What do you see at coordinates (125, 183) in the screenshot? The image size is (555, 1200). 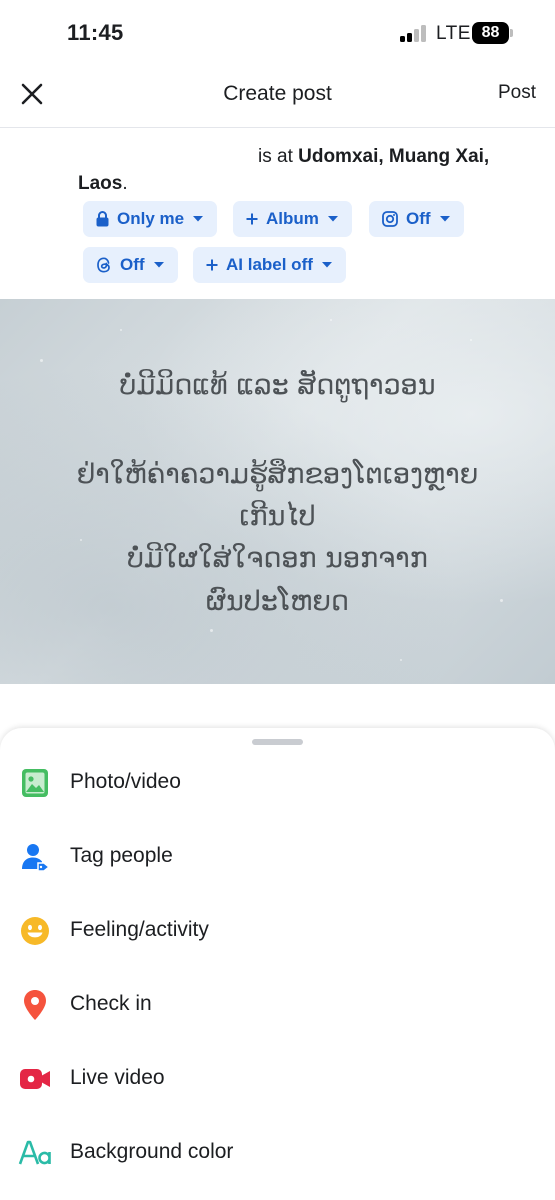 I see `location-suffix: .` at bounding box center [125, 183].